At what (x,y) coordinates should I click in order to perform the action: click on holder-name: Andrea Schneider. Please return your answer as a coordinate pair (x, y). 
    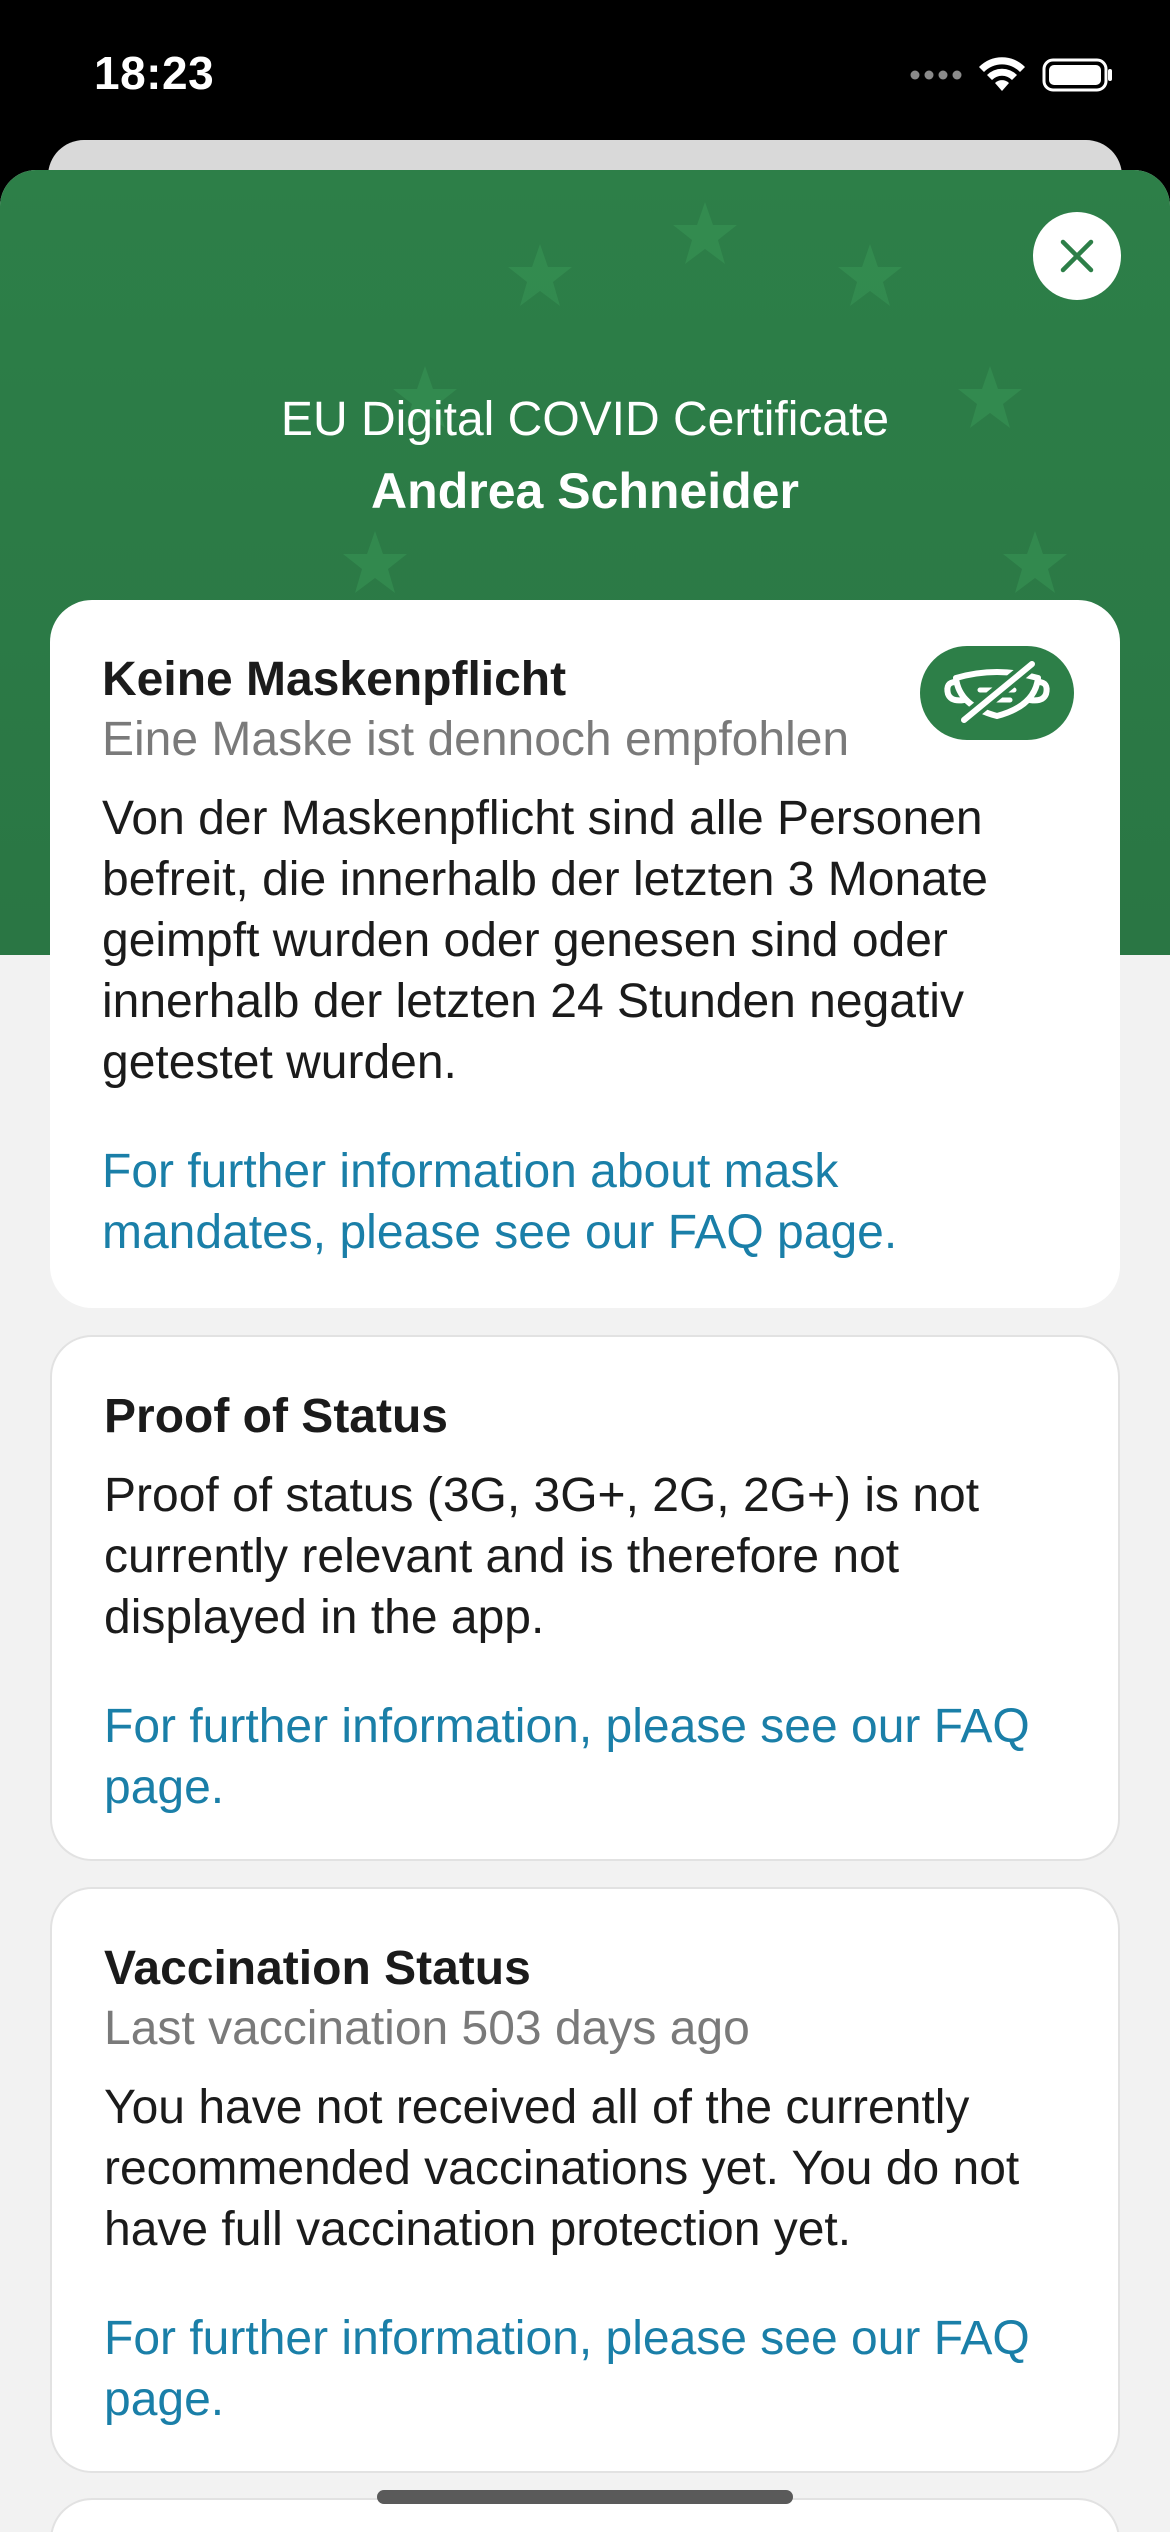
    Looking at the image, I should click on (585, 491).